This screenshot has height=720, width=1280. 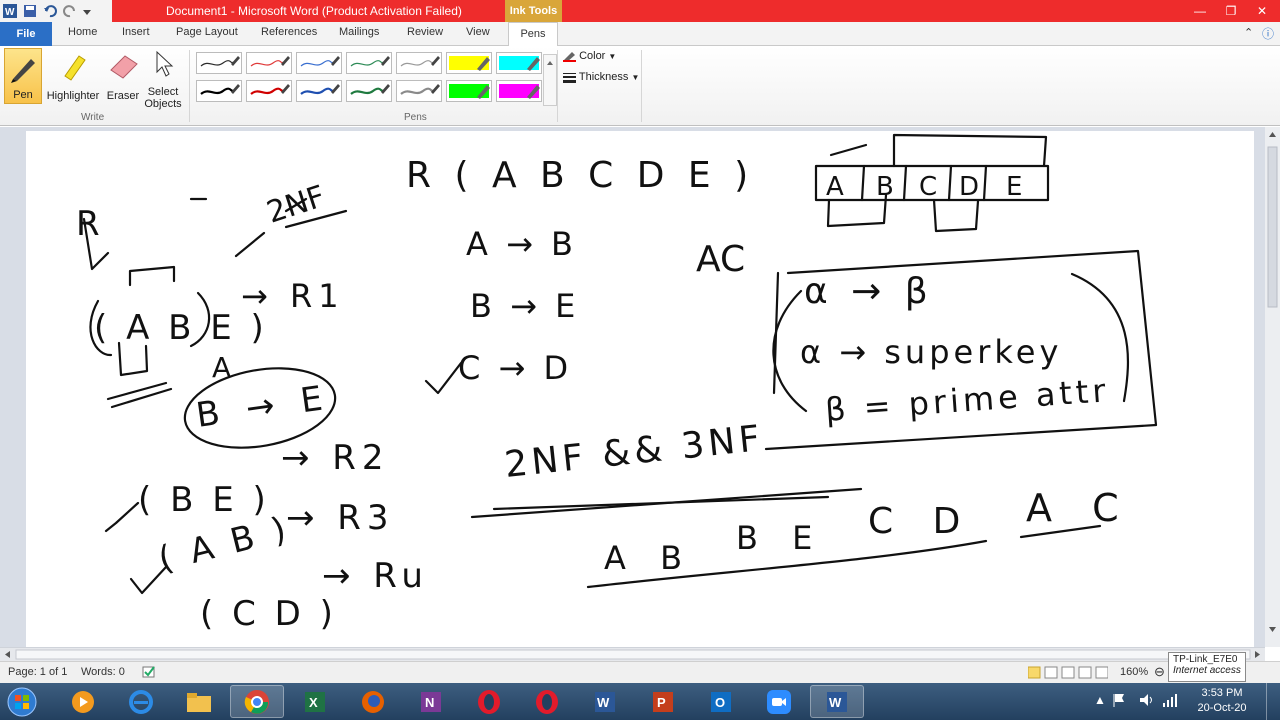 What do you see at coordinates (1231, 11) in the screenshot?
I see `restore-icon: ❐` at bounding box center [1231, 11].